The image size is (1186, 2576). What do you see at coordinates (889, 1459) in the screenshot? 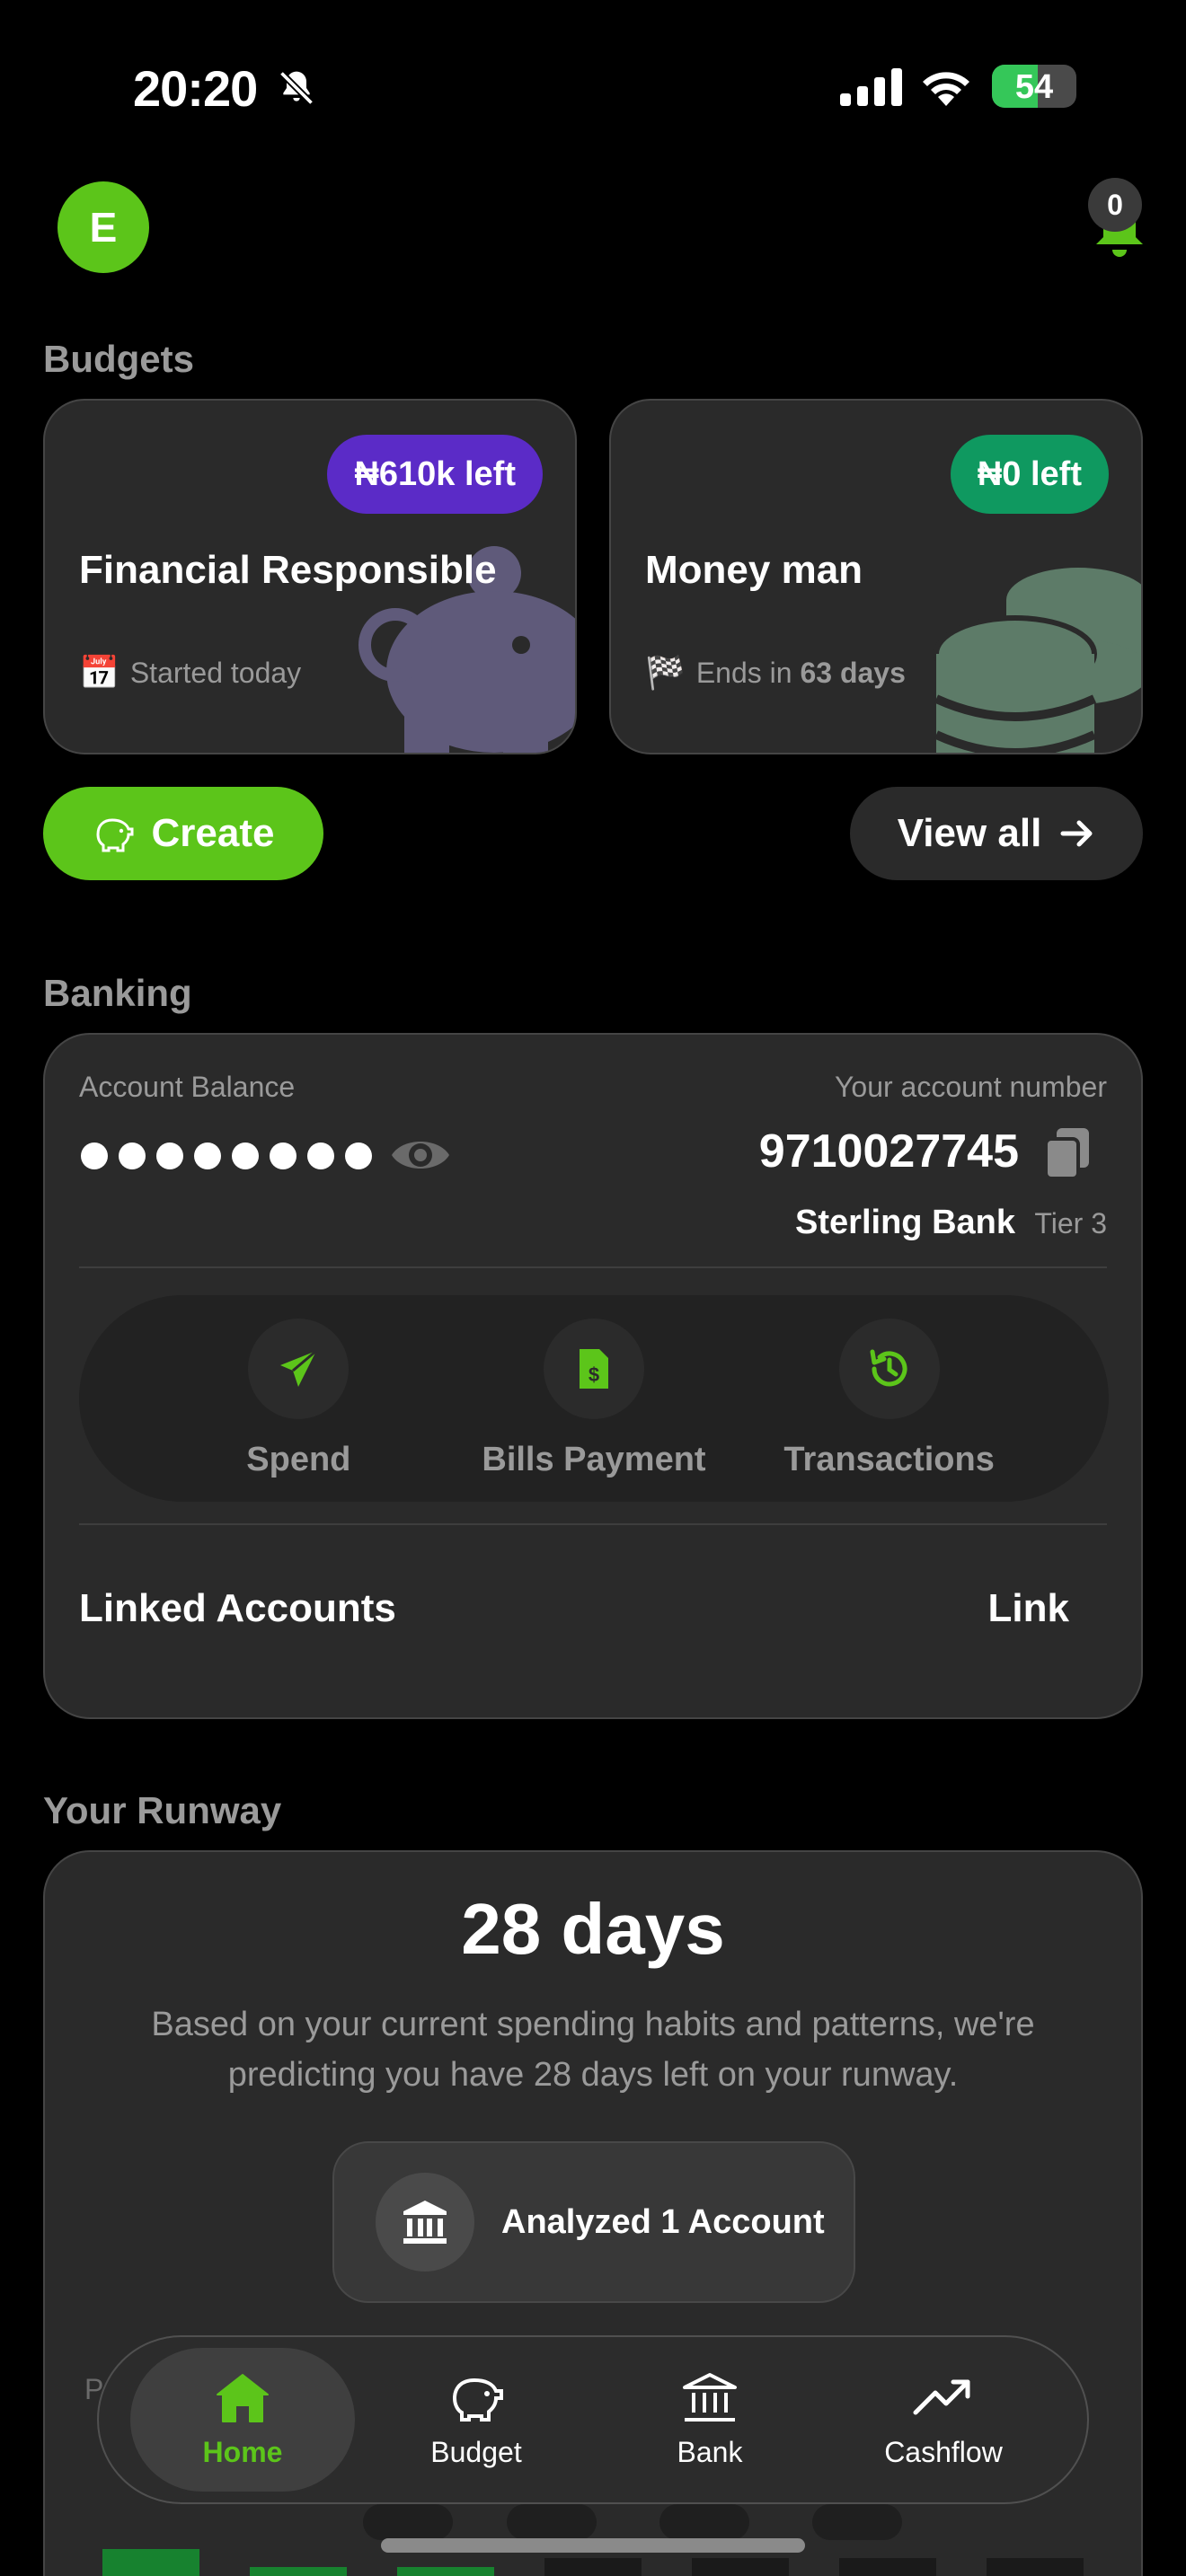
I see `transactions-label: Transactions` at bounding box center [889, 1459].